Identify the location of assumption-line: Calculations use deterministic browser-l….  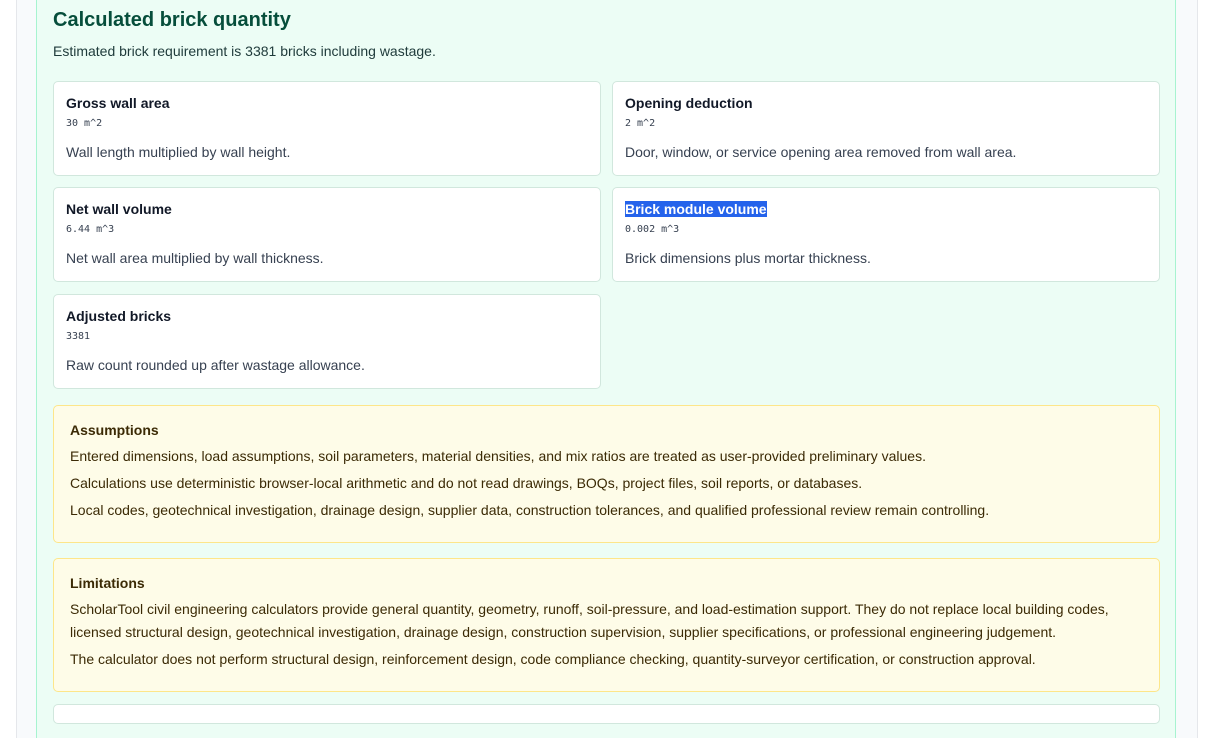
(466, 483).